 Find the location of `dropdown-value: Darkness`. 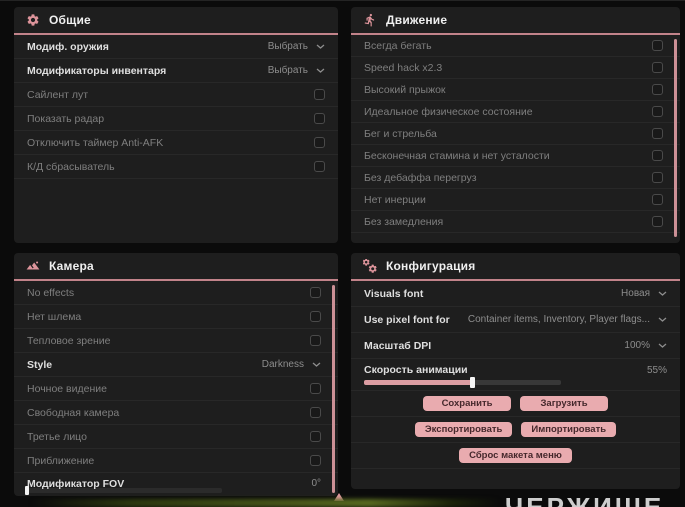

dropdown-value: Darkness is located at coordinates (282, 364).